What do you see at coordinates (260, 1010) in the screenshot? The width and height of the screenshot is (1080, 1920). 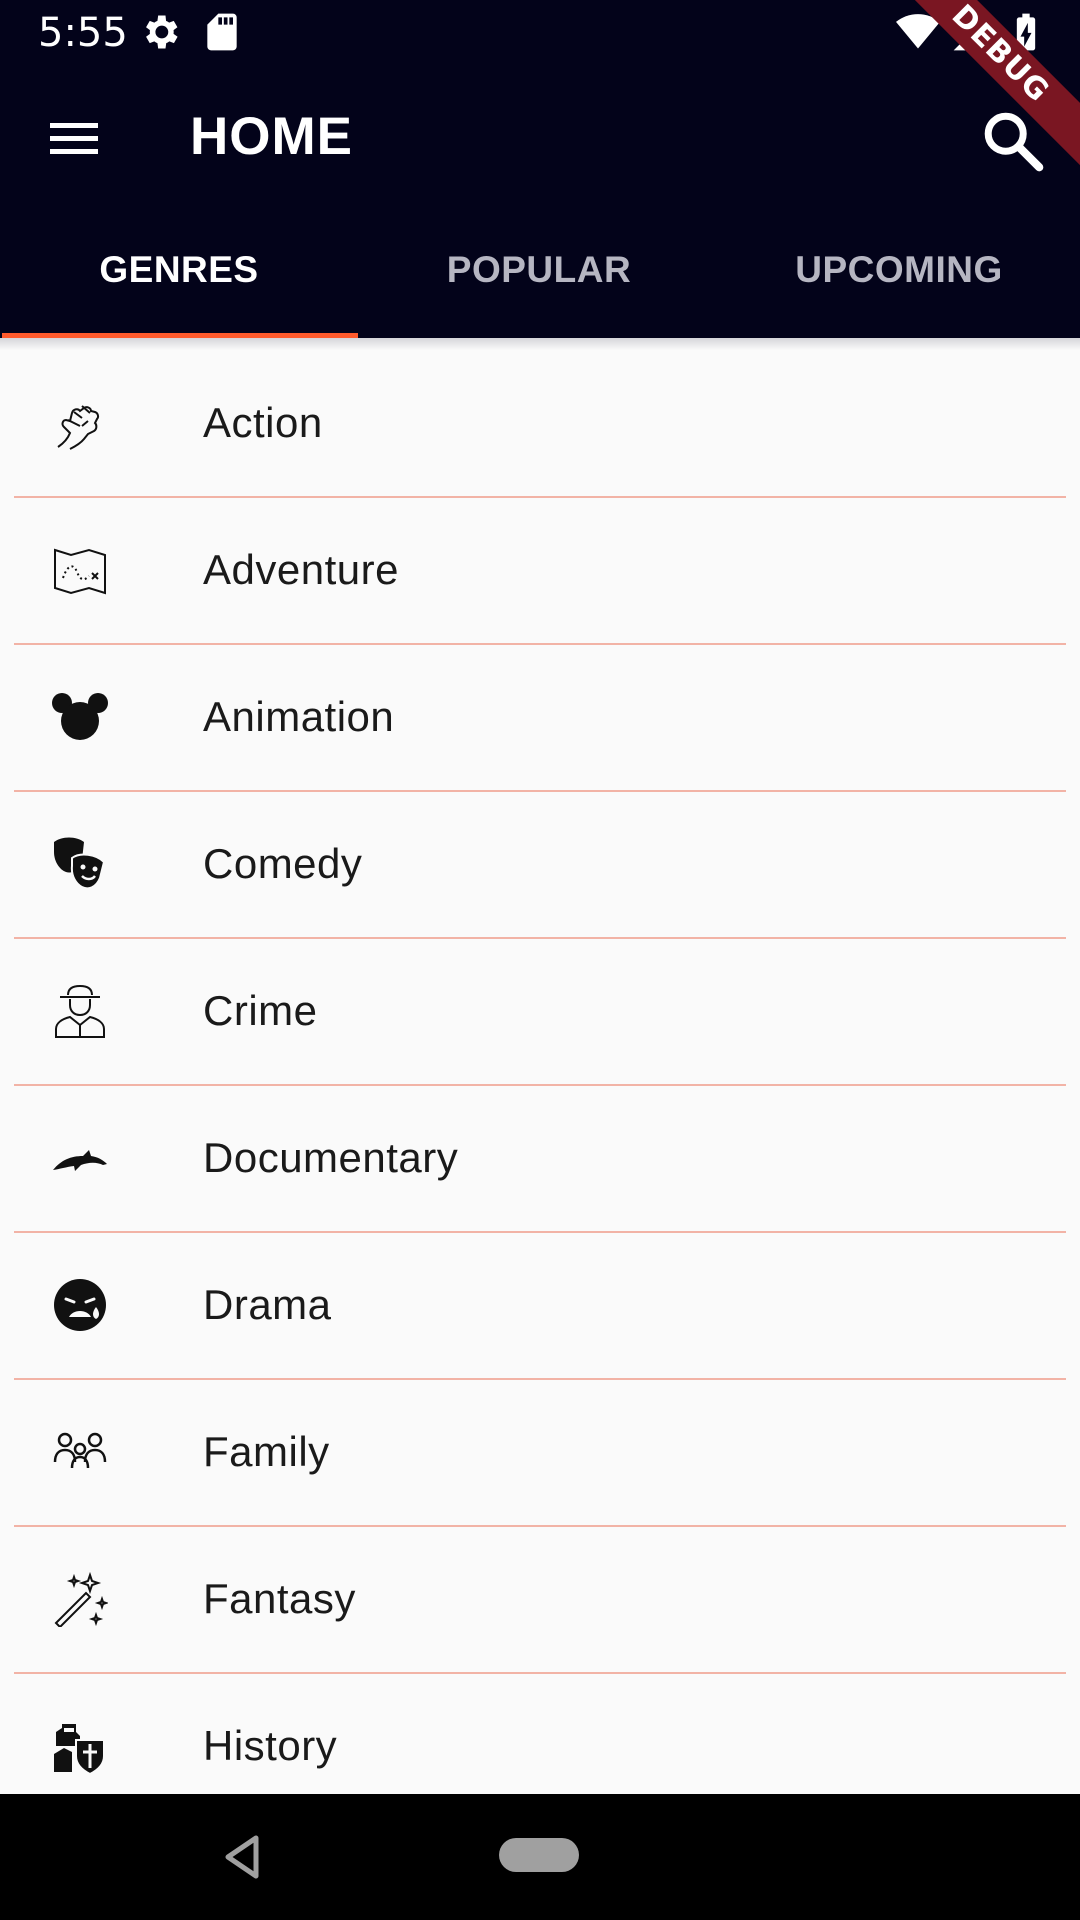 I see `genre-label: Crime` at bounding box center [260, 1010].